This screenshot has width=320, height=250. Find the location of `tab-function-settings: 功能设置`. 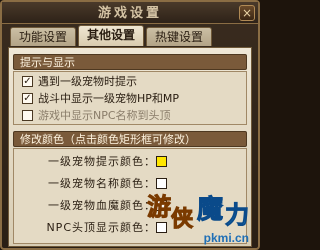

tab-function-settings: 功能设置 is located at coordinates (43, 36).